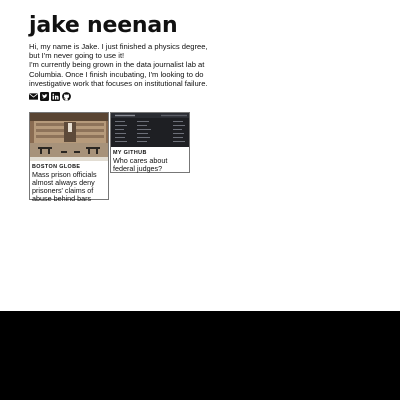  What do you see at coordinates (130, 153) in the screenshot?
I see `card-source: MY GITHUB` at bounding box center [130, 153].